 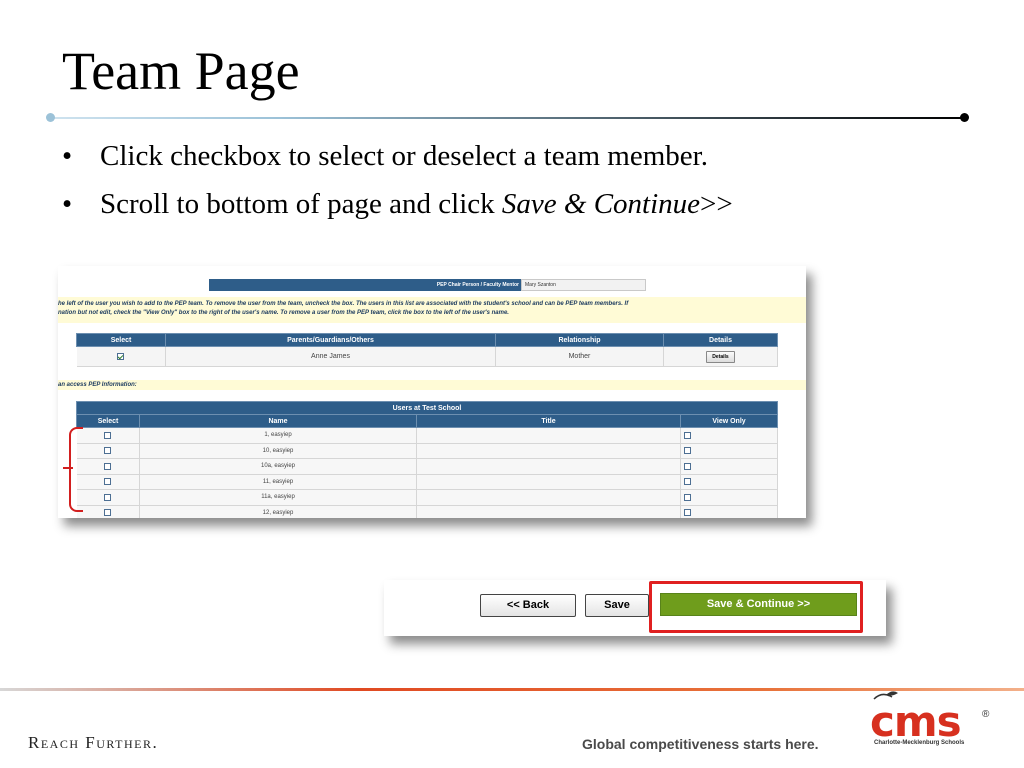 I want to click on column-header: Parents/Guardians/Others, so click(x=330, y=340).